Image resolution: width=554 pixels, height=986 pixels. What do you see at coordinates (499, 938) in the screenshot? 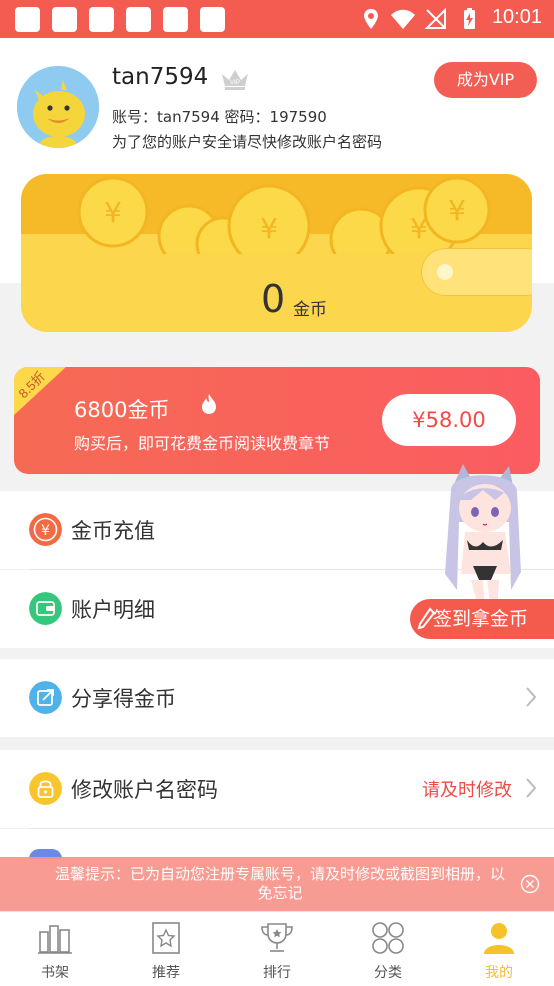
I see `profile-icon` at bounding box center [499, 938].